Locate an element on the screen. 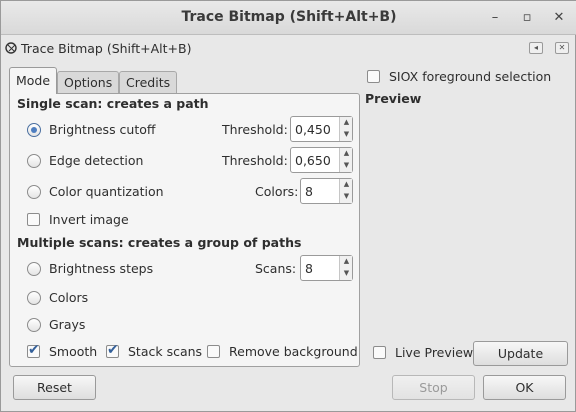 This screenshot has height=412, width=576. minimize-button: – is located at coordinates (495, 18).